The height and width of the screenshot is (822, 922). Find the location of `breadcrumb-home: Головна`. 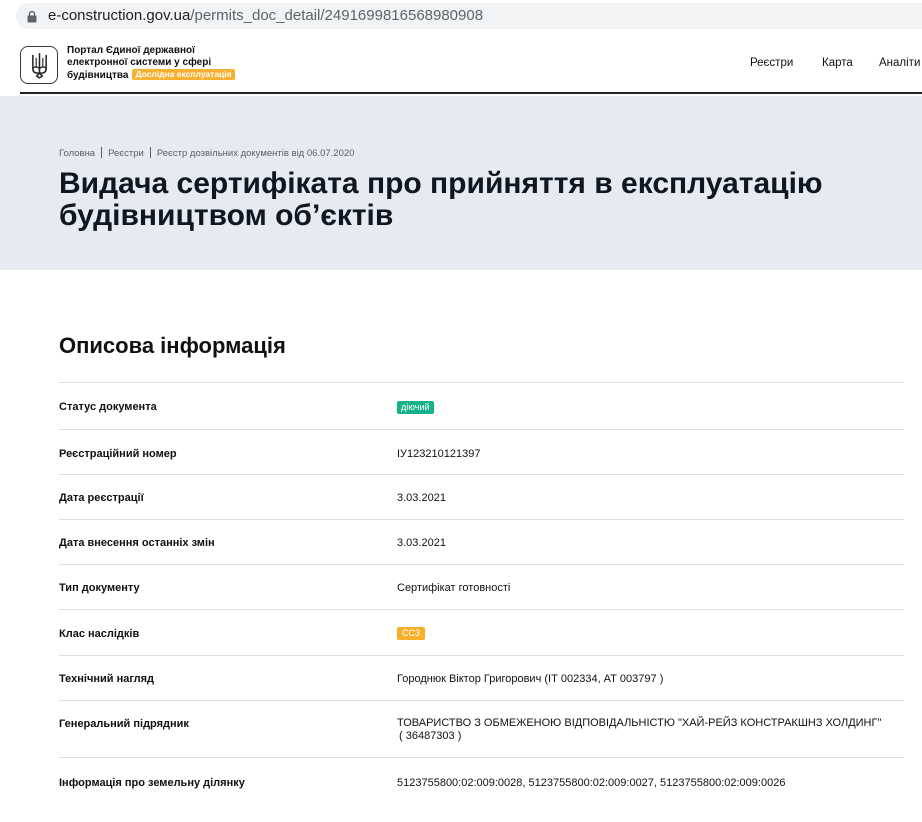

breadcrumb-home: Головна is located at coordinates (77, 153).